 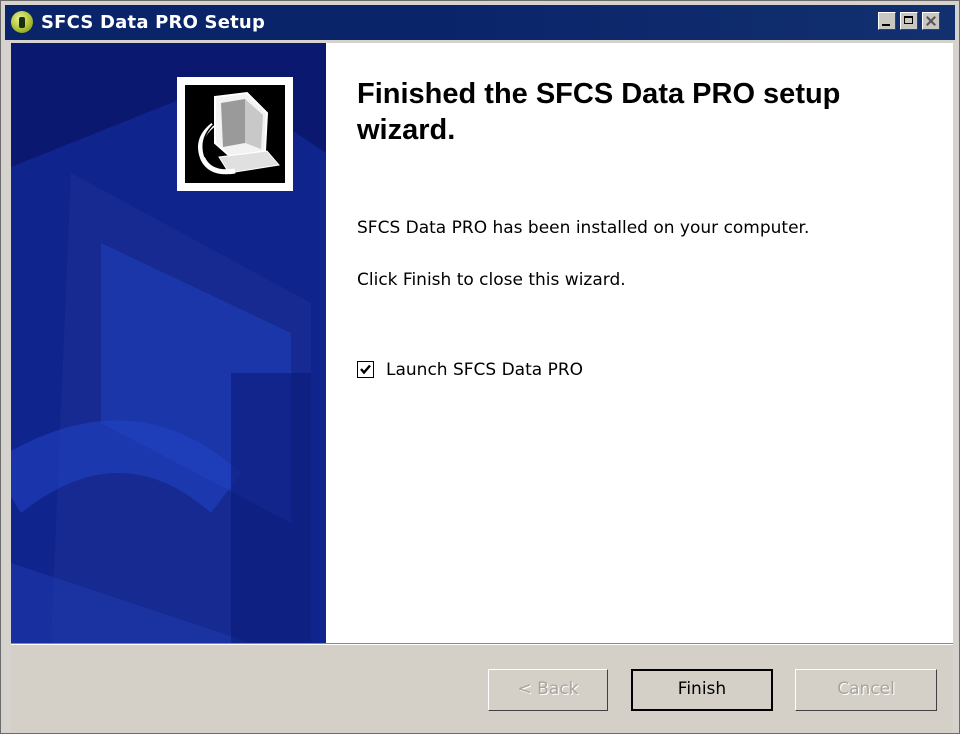 I want to click on computer-install-icon, so click(x=235, y=134).